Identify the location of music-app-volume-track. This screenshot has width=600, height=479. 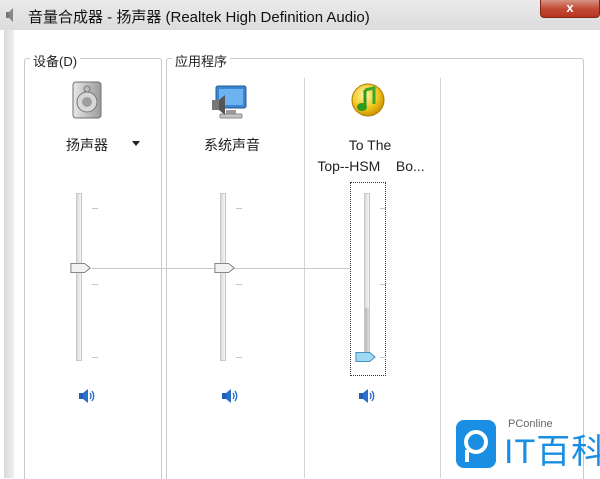
(367, 277).